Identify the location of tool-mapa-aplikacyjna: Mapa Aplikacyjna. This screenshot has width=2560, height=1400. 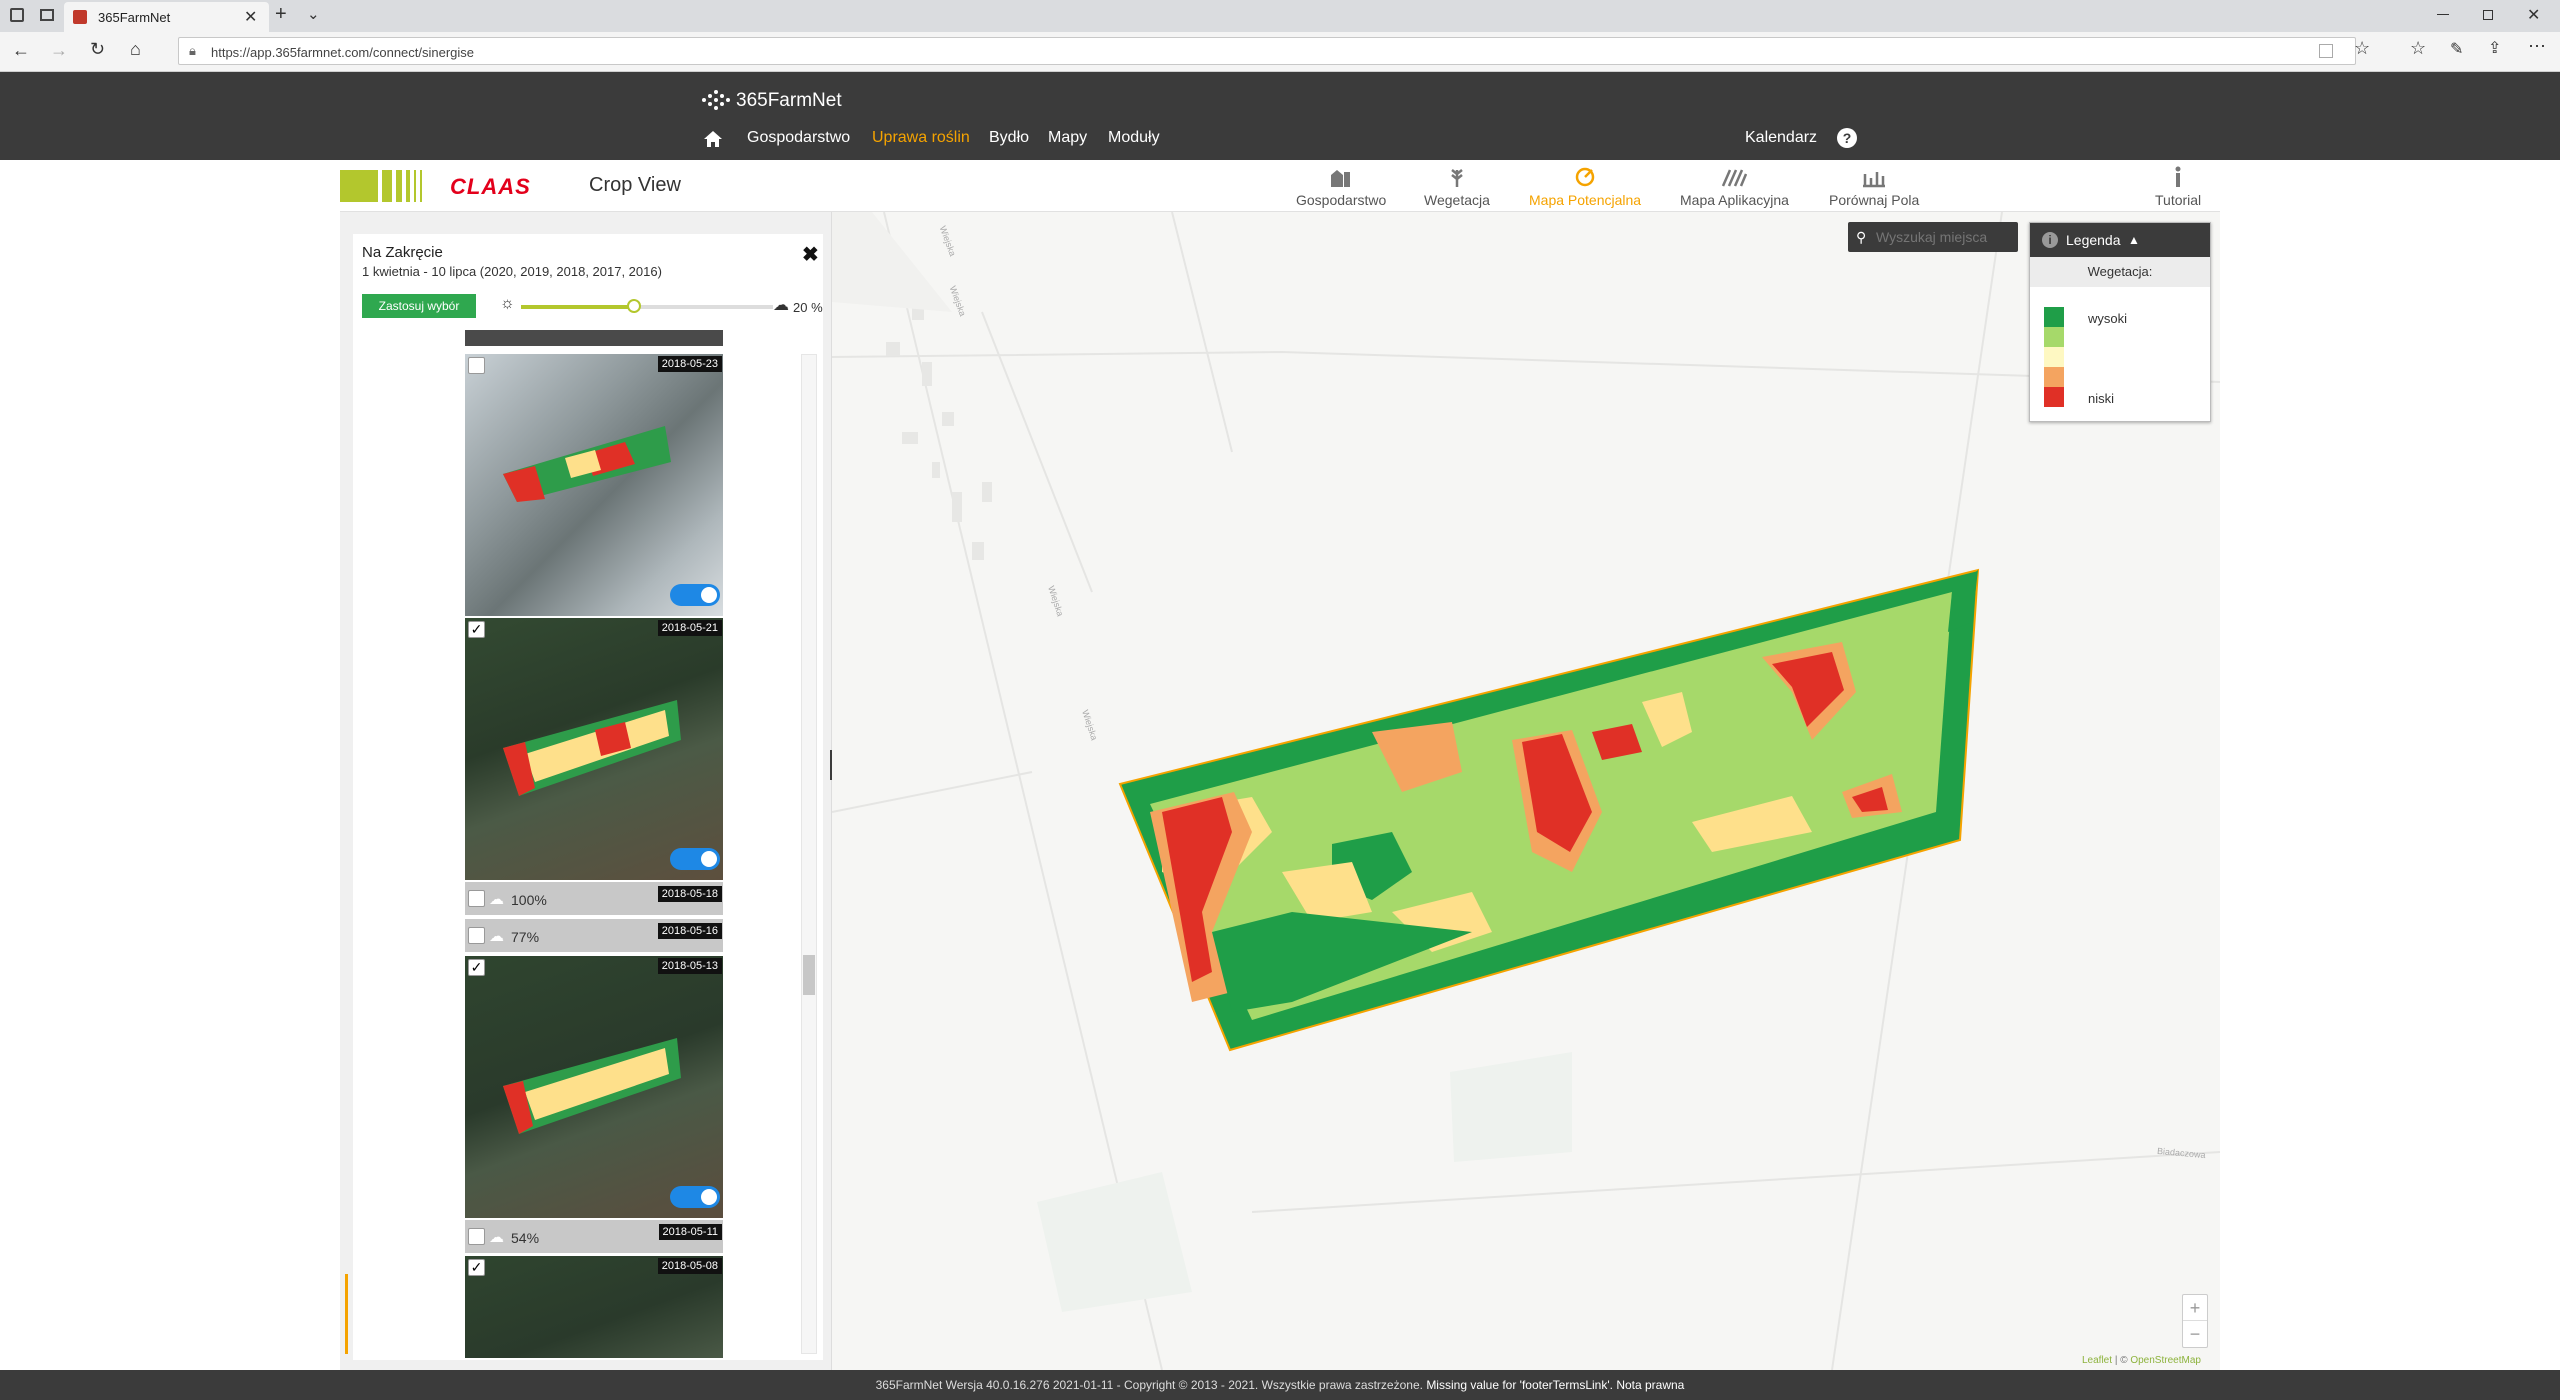
(1734, 187).